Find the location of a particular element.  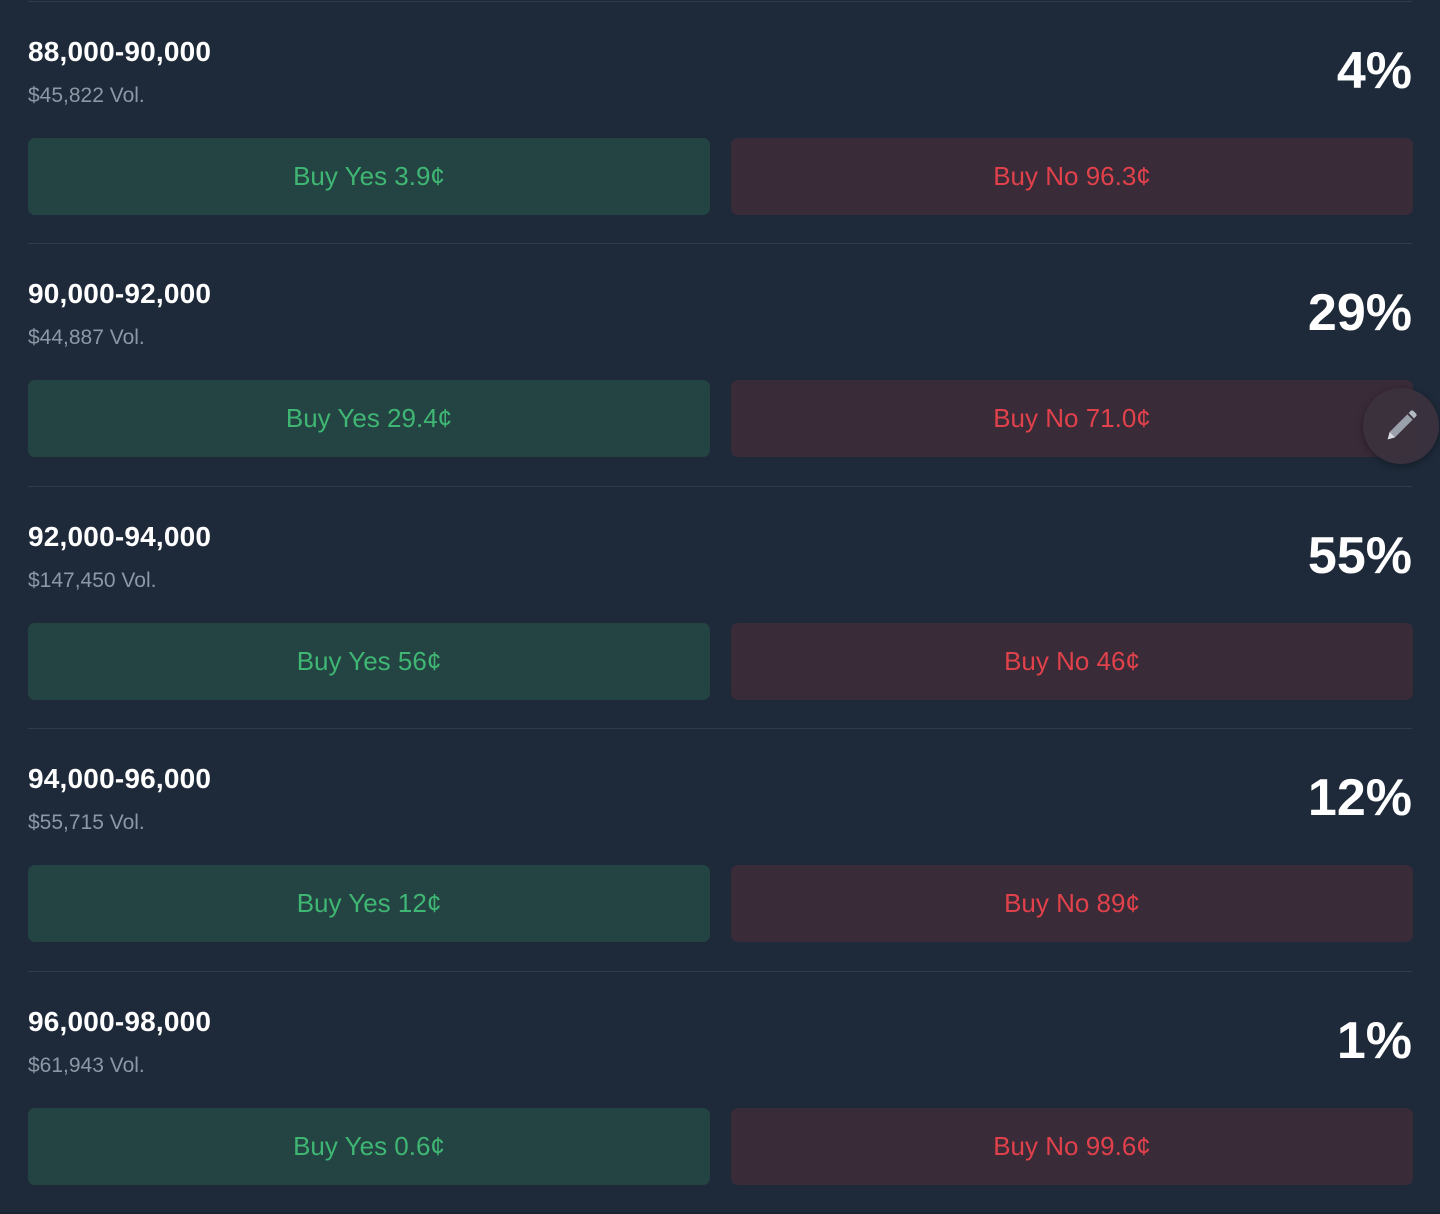

buy-no-button: Buy No 99.6¢ is located at coordinates (1072, 1146).